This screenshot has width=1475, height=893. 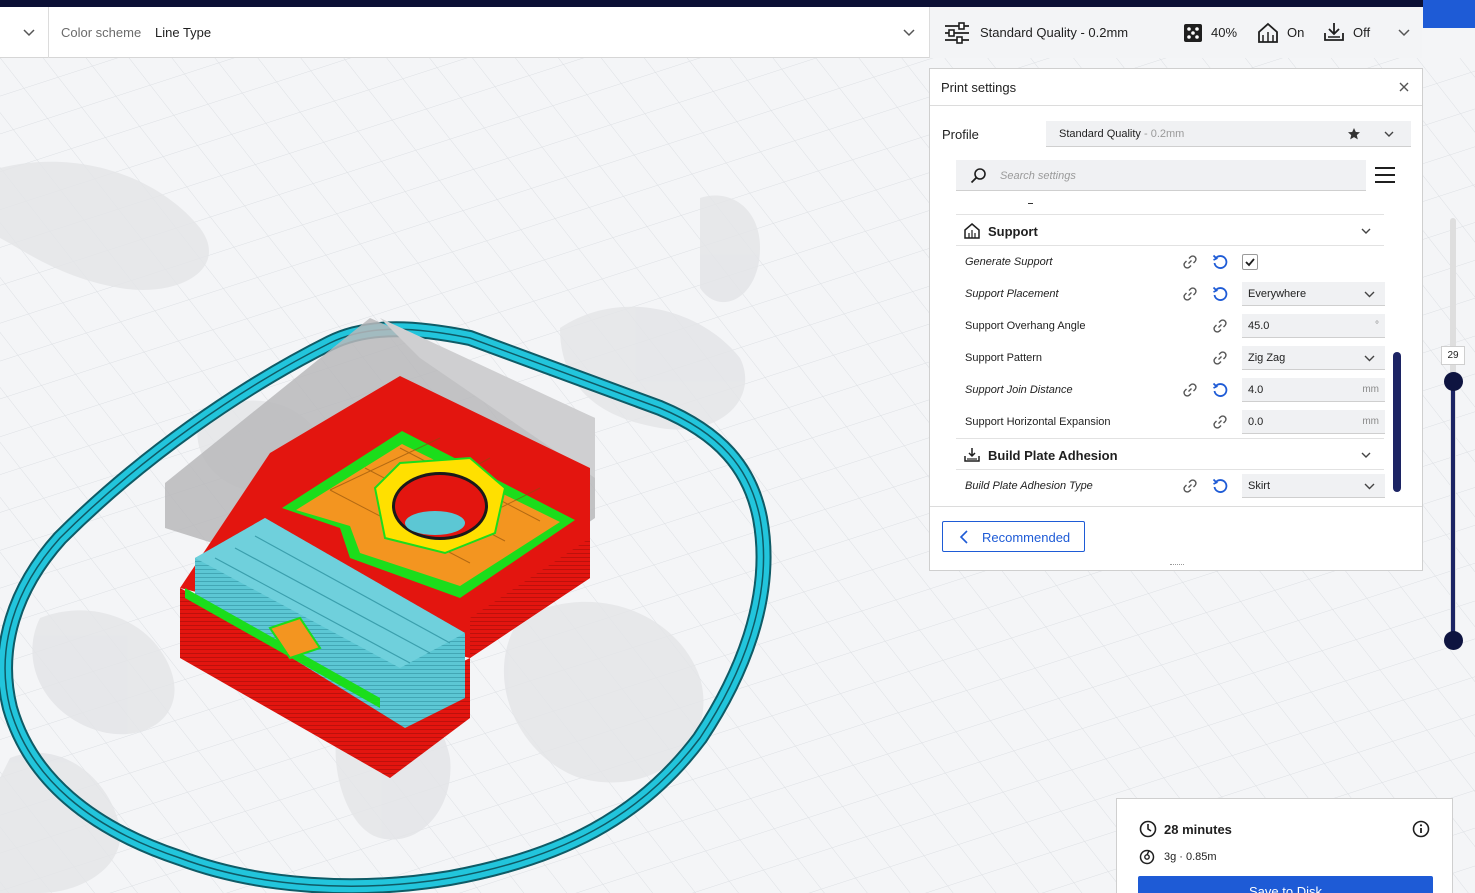 I want to click on profile-select: Standard Quality - 0.2mm, so click(x=1228, y=134).